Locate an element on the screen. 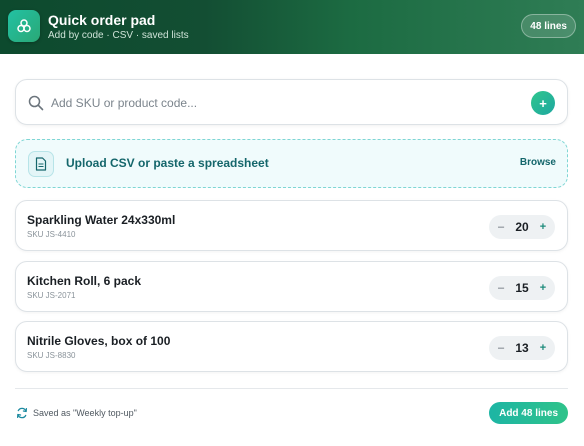  sparkle-cluster-icon is located at coordinates (24, 26).